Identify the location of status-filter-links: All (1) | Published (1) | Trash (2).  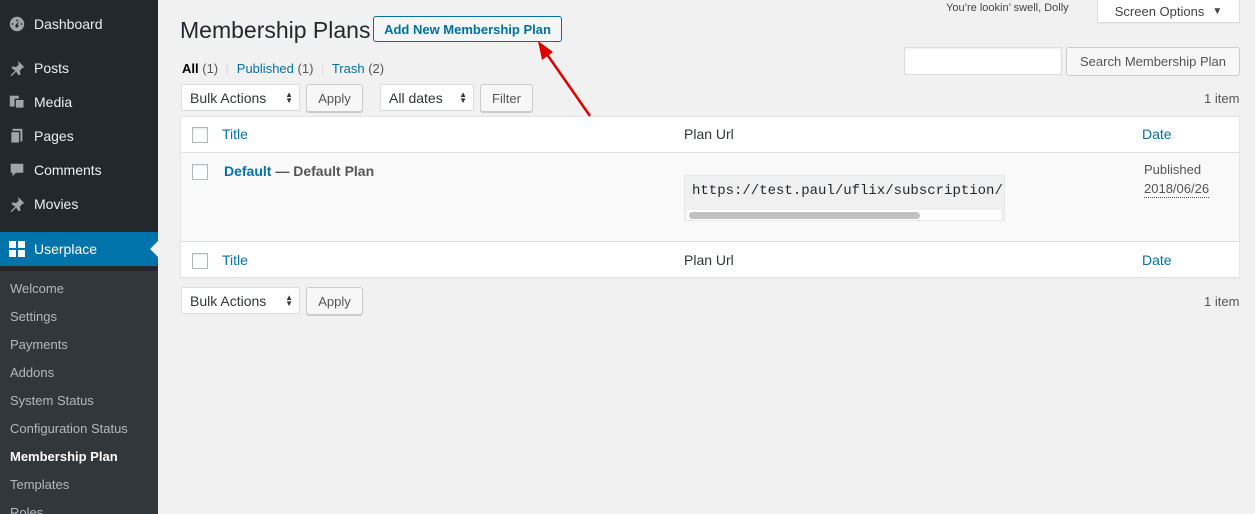
(283, 68).